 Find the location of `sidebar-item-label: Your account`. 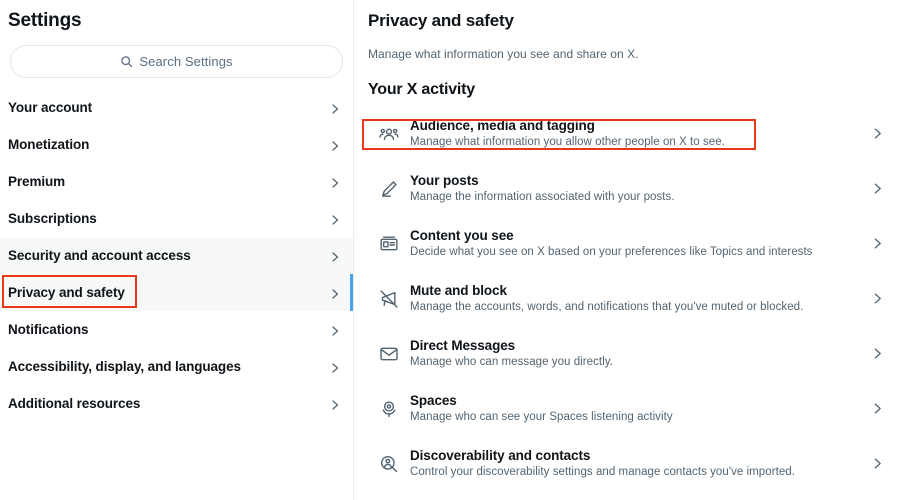

sidebar-item-label: Your account is located at coordinates (50, 107).